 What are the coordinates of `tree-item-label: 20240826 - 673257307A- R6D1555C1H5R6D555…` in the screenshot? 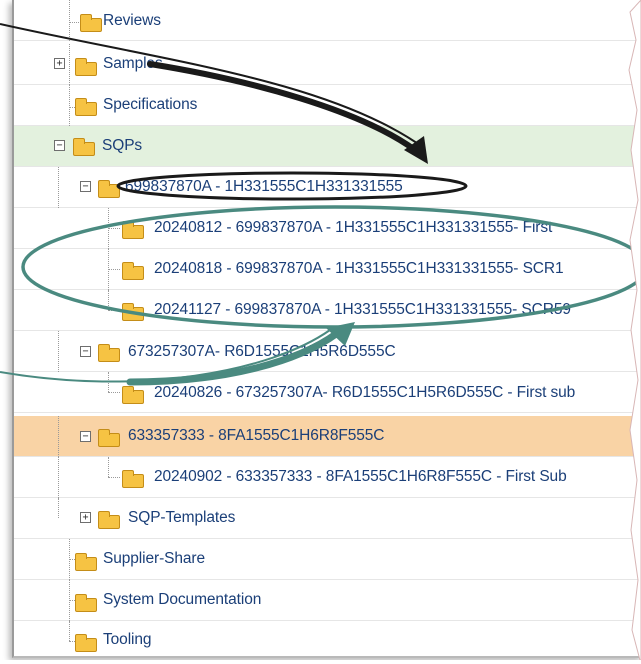 It's located at (365, 392).